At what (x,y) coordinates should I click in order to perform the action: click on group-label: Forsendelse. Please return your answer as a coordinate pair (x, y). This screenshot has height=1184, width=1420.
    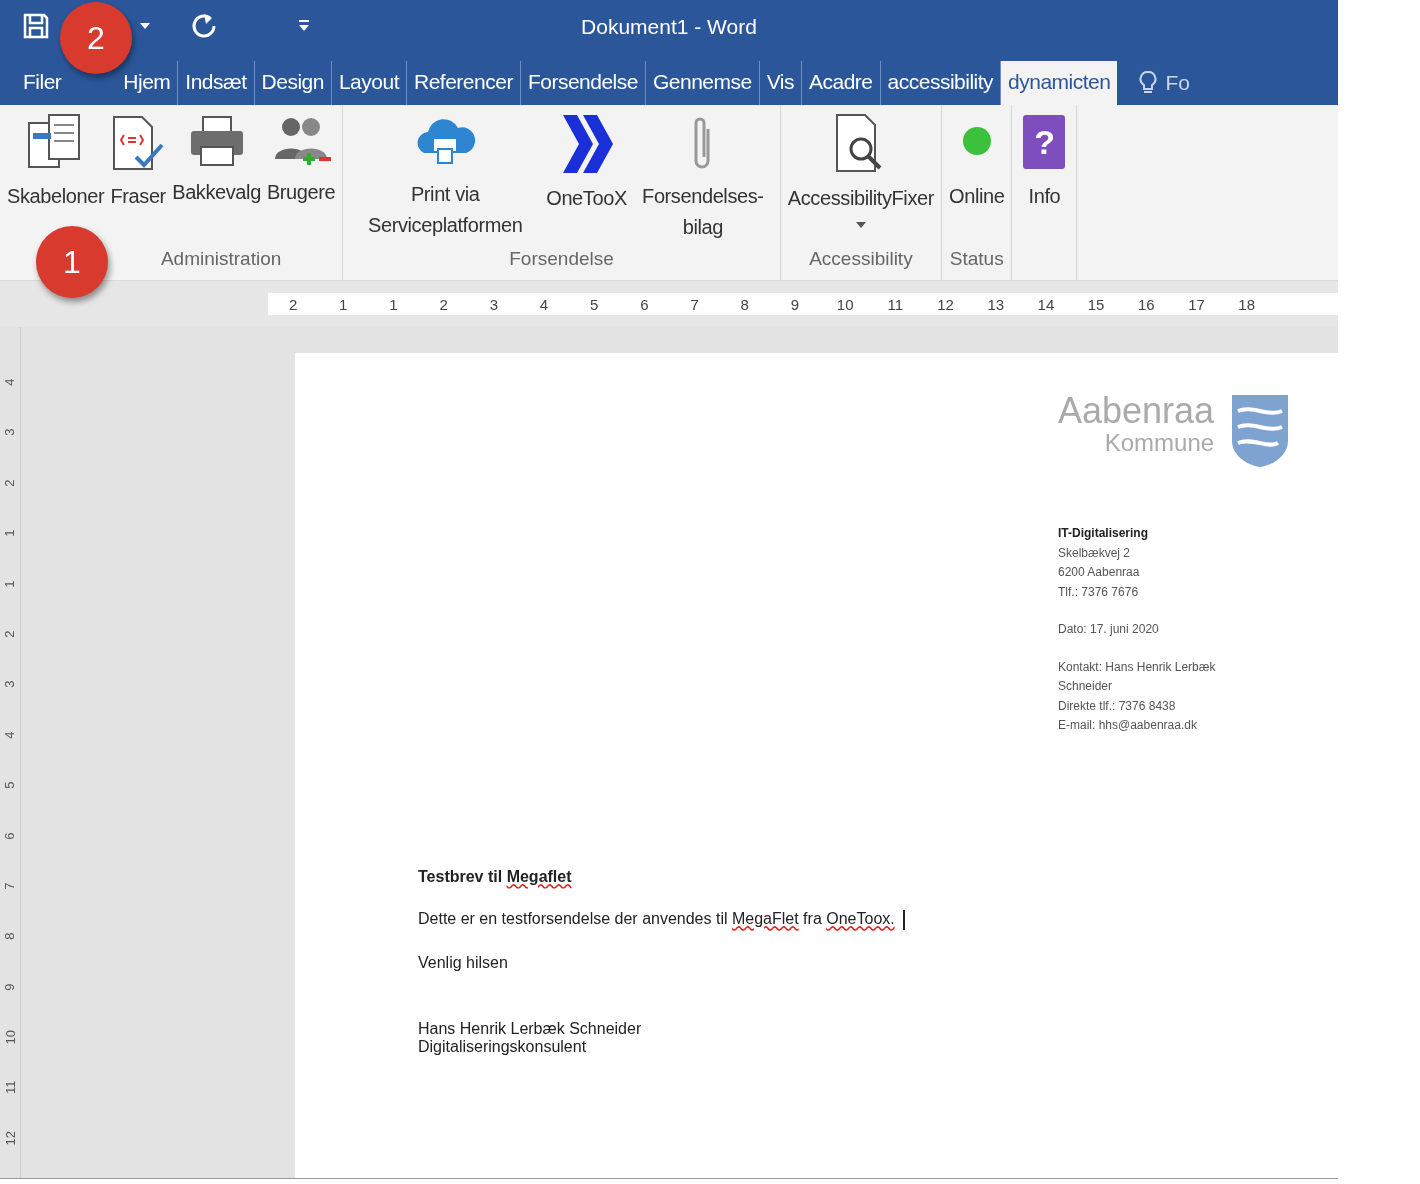
    Looking at the image, I should click on (561, 259).